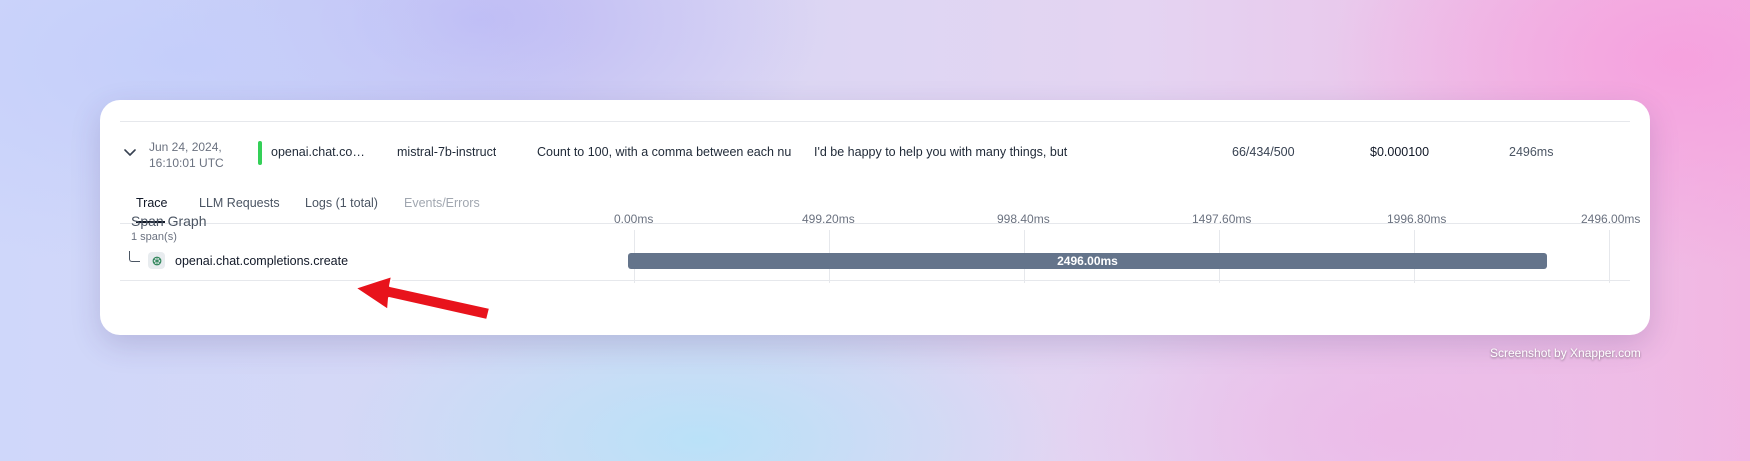 This screenshot has height=461, width=1750. What do you see at coordinates (1531, 152) in the screenshot?
I see `trace-latency: 2496ms` at bounding box center [1531, 152].